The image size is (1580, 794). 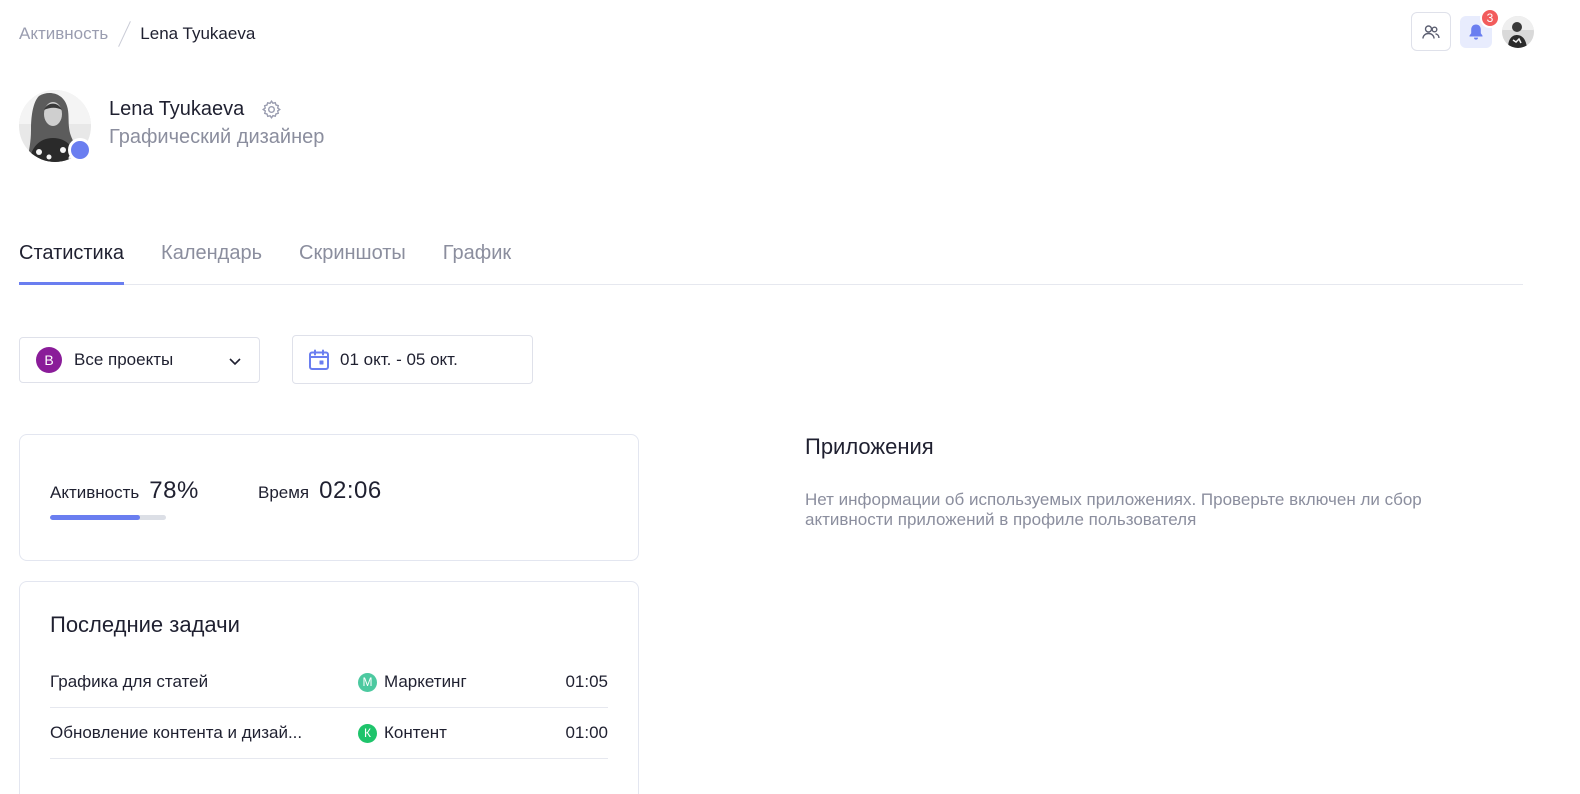 I want to click on profile-role: Графический дизайнер, so click(x=217, y=137).